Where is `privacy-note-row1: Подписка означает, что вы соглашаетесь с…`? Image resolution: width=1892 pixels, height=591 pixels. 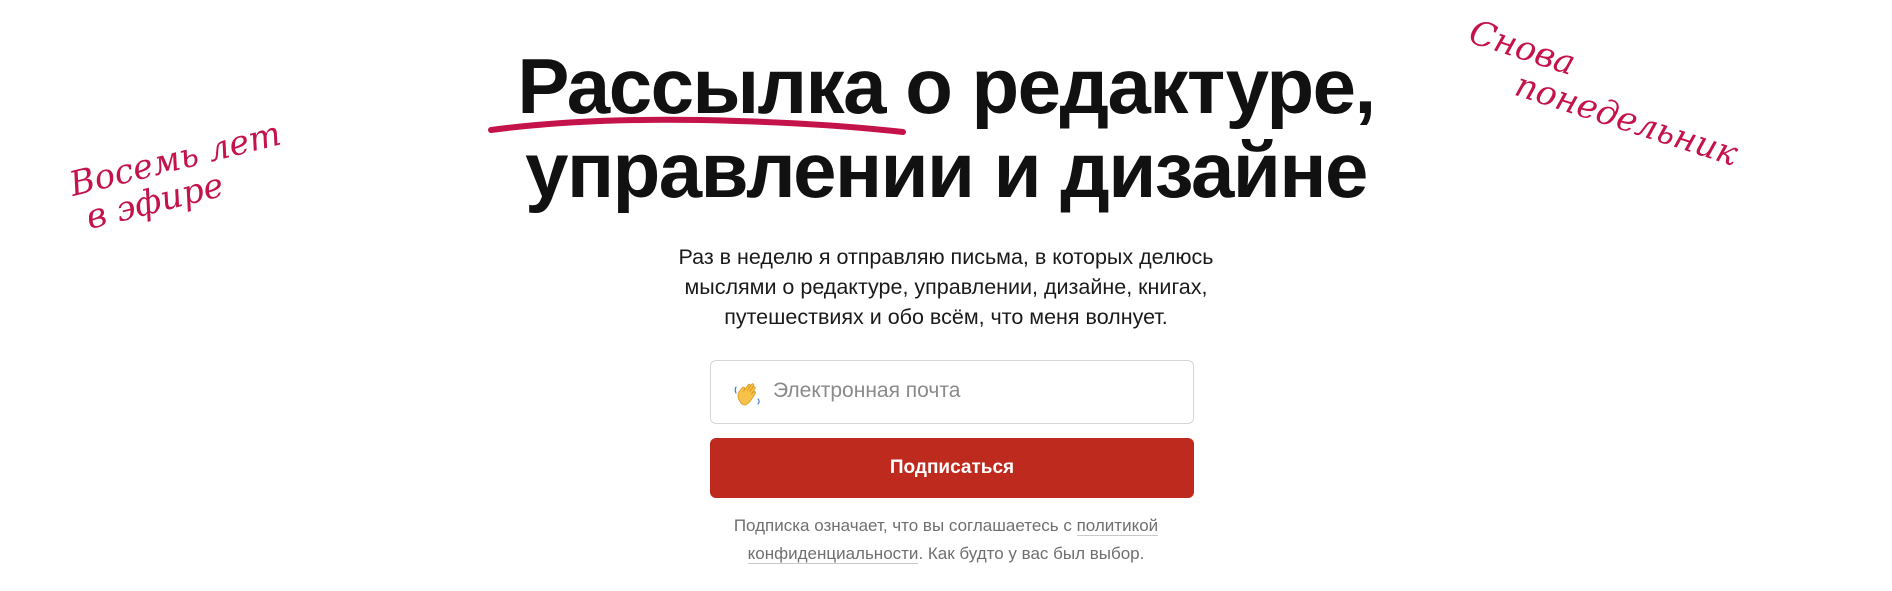 privacy-note-row1: Подписка означает, что вы соглашаетесь с… is located at coordinates (946, 526).